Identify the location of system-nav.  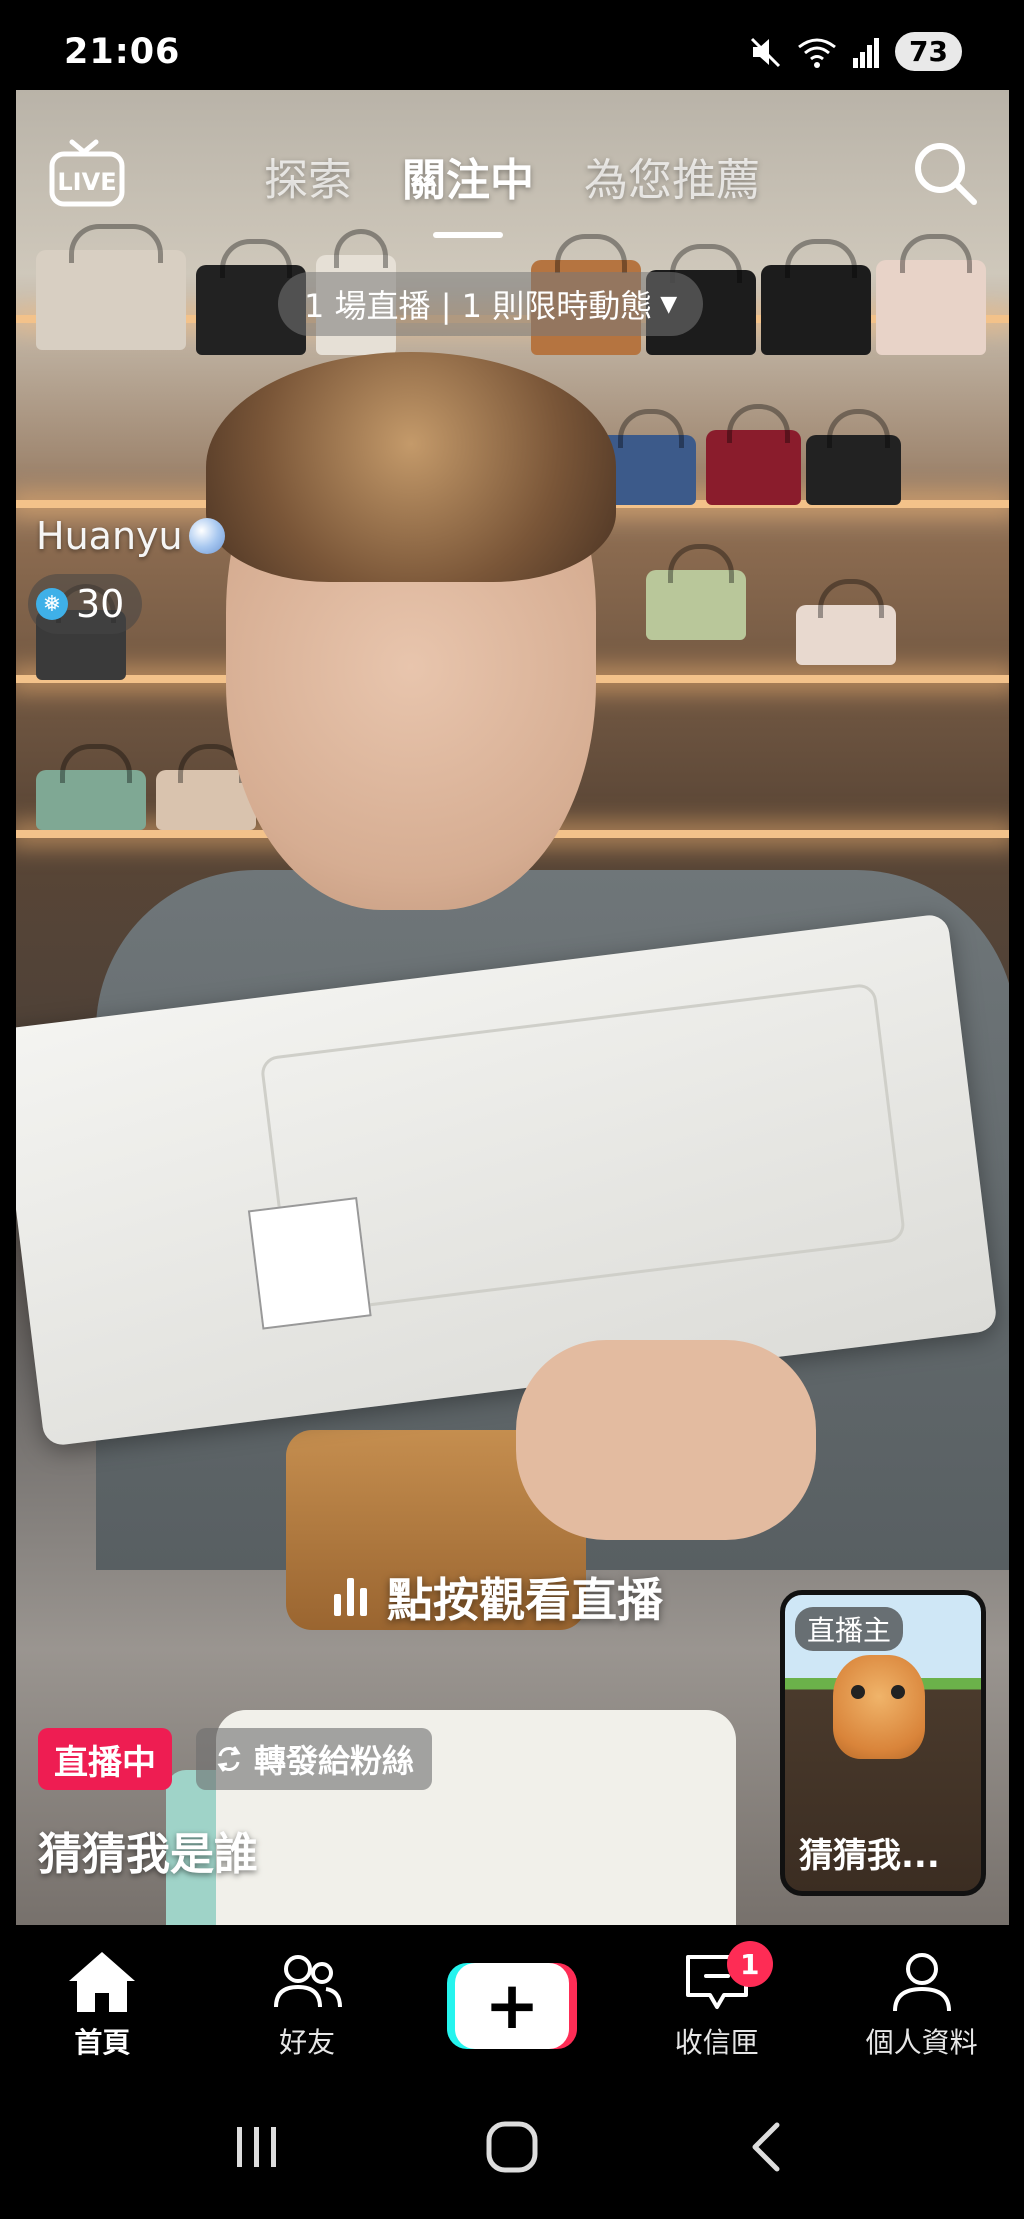
(512, 2147).